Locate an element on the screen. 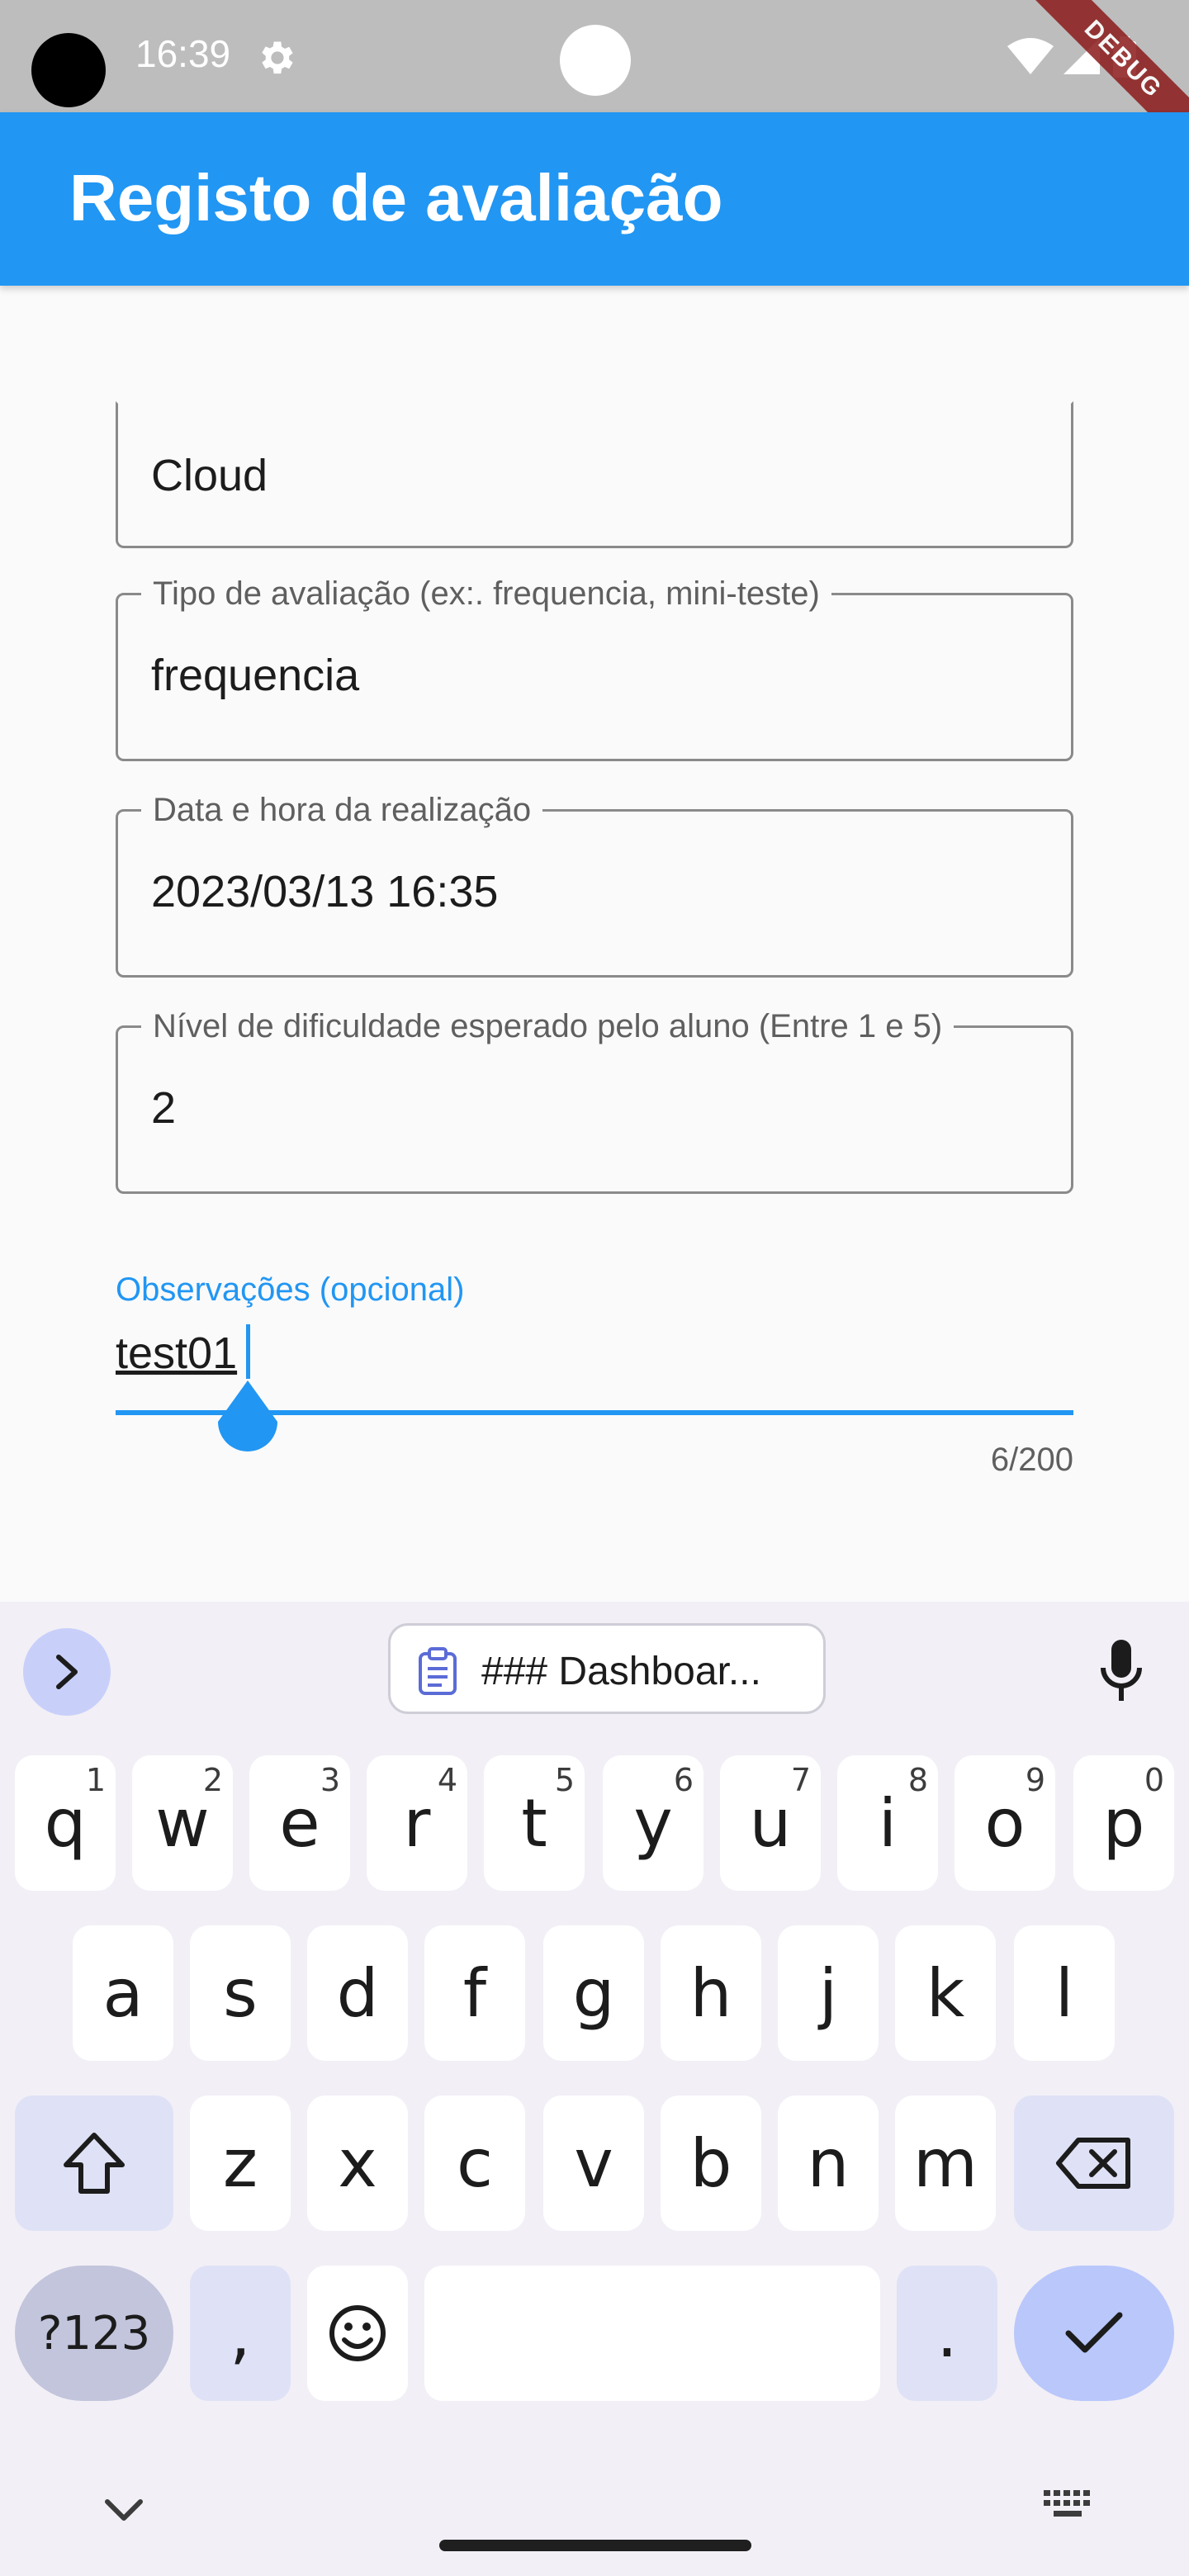 The height and width of the screenshot is (2576, 1189). evaluation-type-value: frequencia is located at coordinates (255, 675).